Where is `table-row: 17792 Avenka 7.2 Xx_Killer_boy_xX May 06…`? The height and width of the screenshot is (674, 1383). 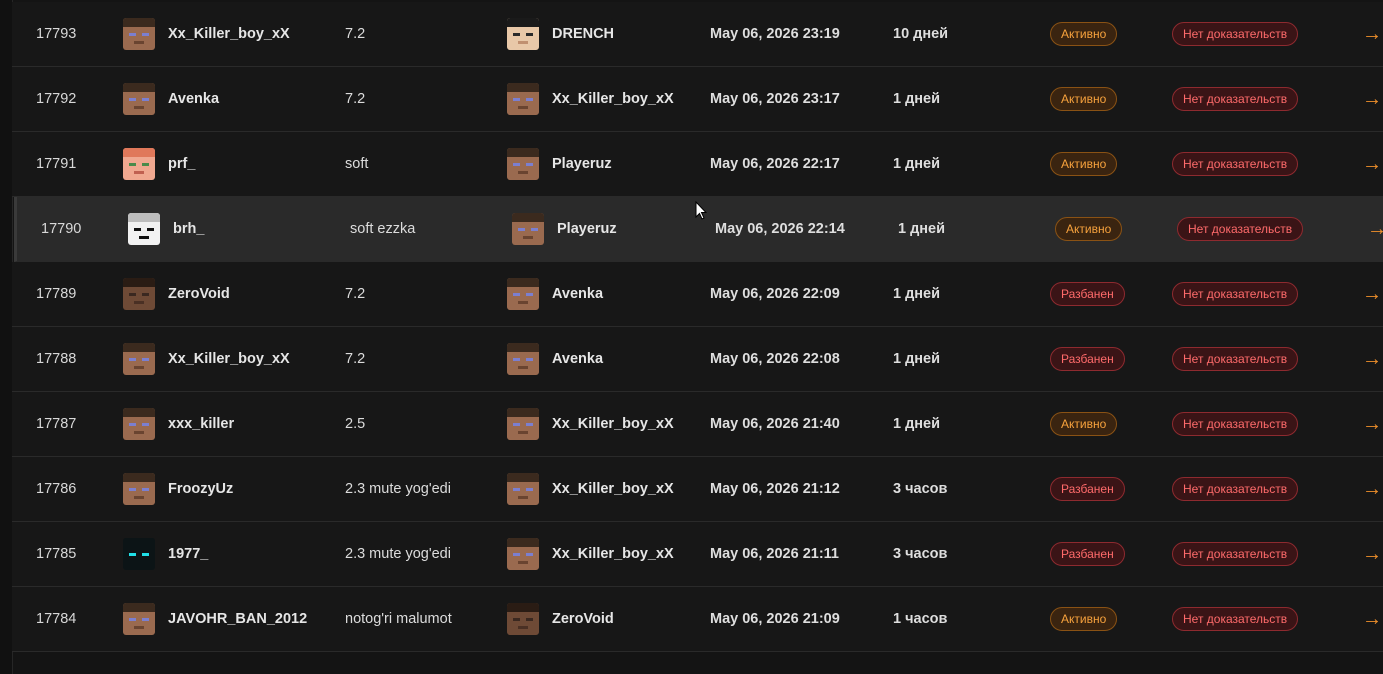
table-row: 17792 Avenka 7.2 Xx_Killer_boy_xX May 06… is located at coordinates (697, 99).